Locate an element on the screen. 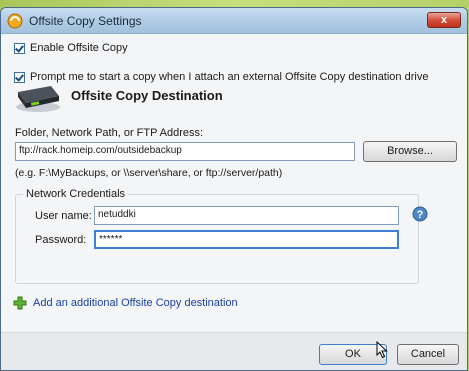 This screenshot has height=371, width=469. password-label: Password: is located at coordinates (61, 240).